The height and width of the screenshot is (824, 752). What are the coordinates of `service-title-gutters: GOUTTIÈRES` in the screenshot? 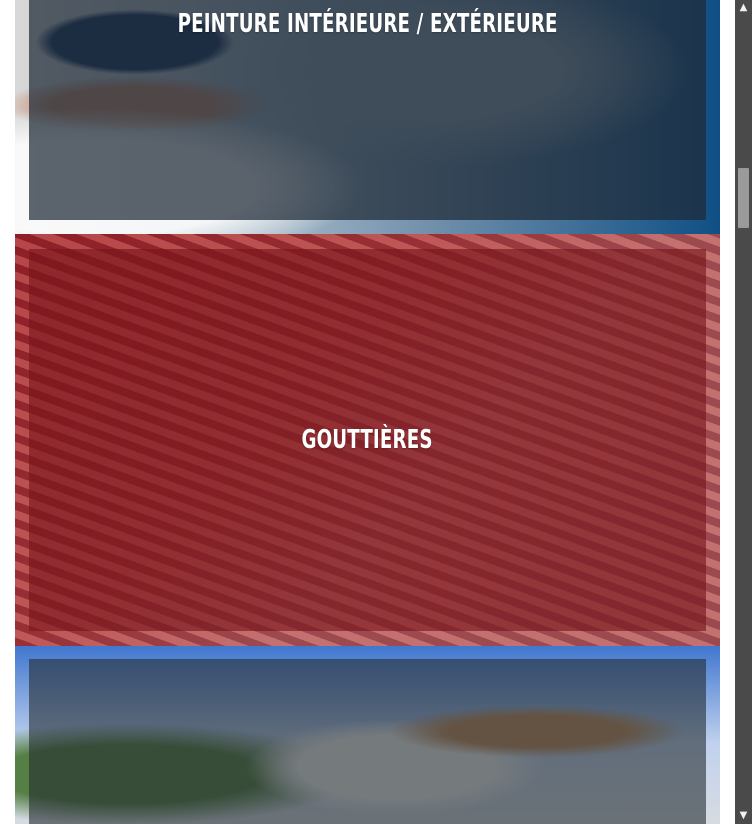 It's located at (367, 440).